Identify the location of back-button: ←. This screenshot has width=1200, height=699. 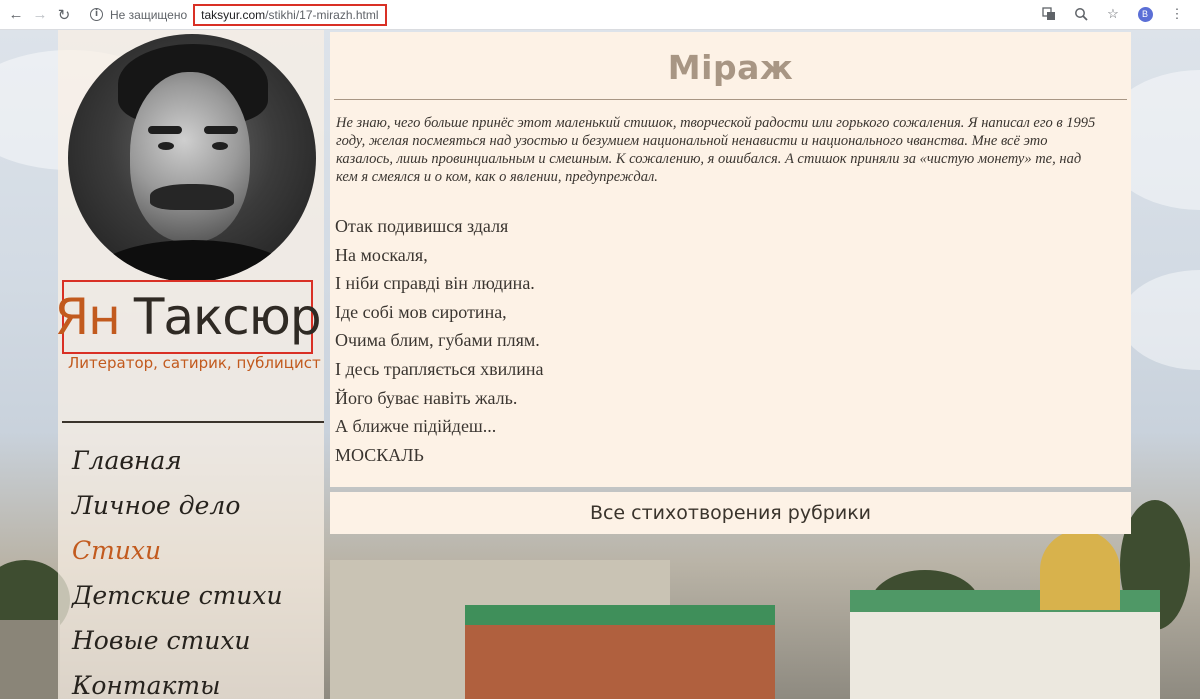
(16, 15).